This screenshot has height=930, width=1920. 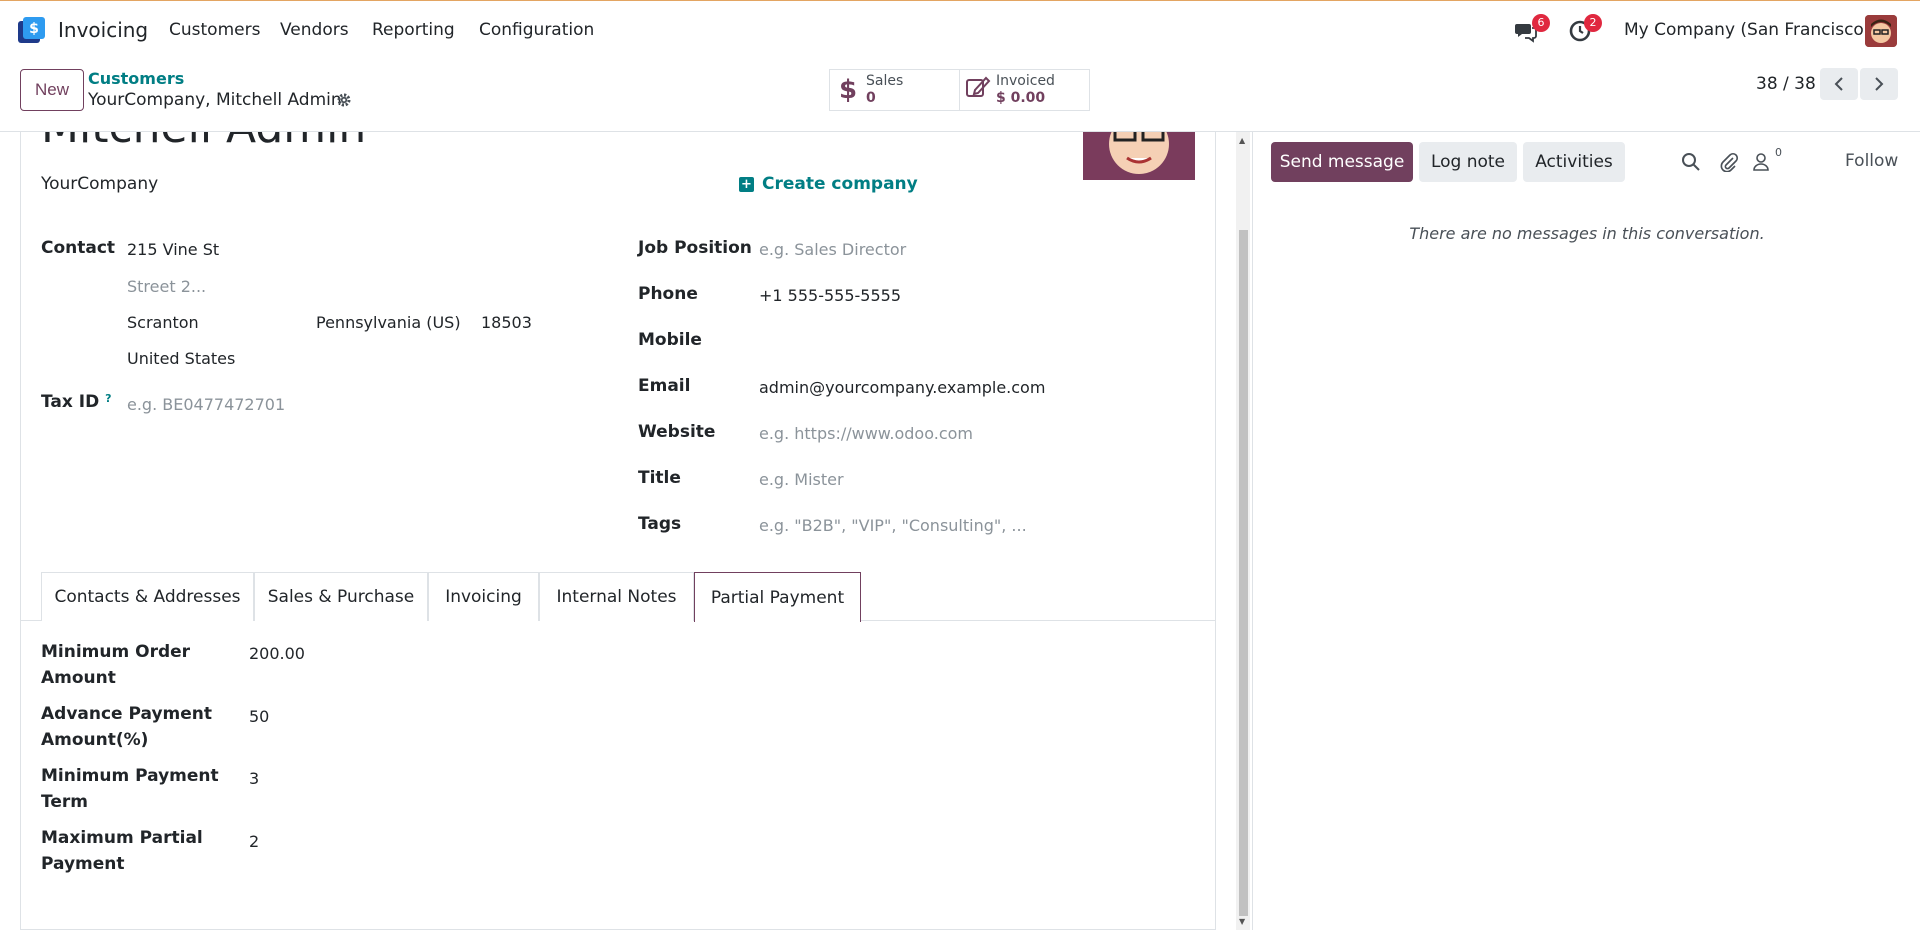 I want to click on tax-id-field: e.g. BE0477472701, so click(x=206, y=404).